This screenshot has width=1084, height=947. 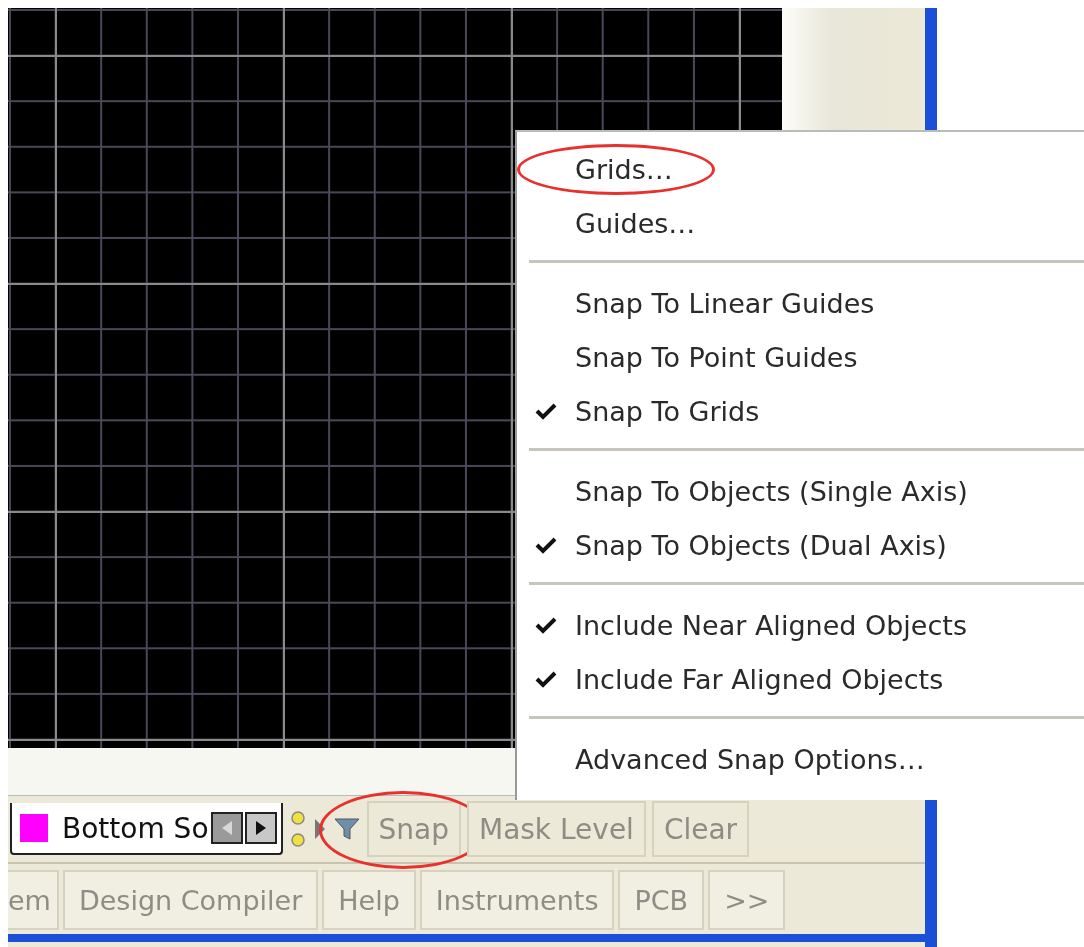 What do you see at coordinates (319, 829) in the screenshot?
I see `play-icon` at bounding box center [319, 829].